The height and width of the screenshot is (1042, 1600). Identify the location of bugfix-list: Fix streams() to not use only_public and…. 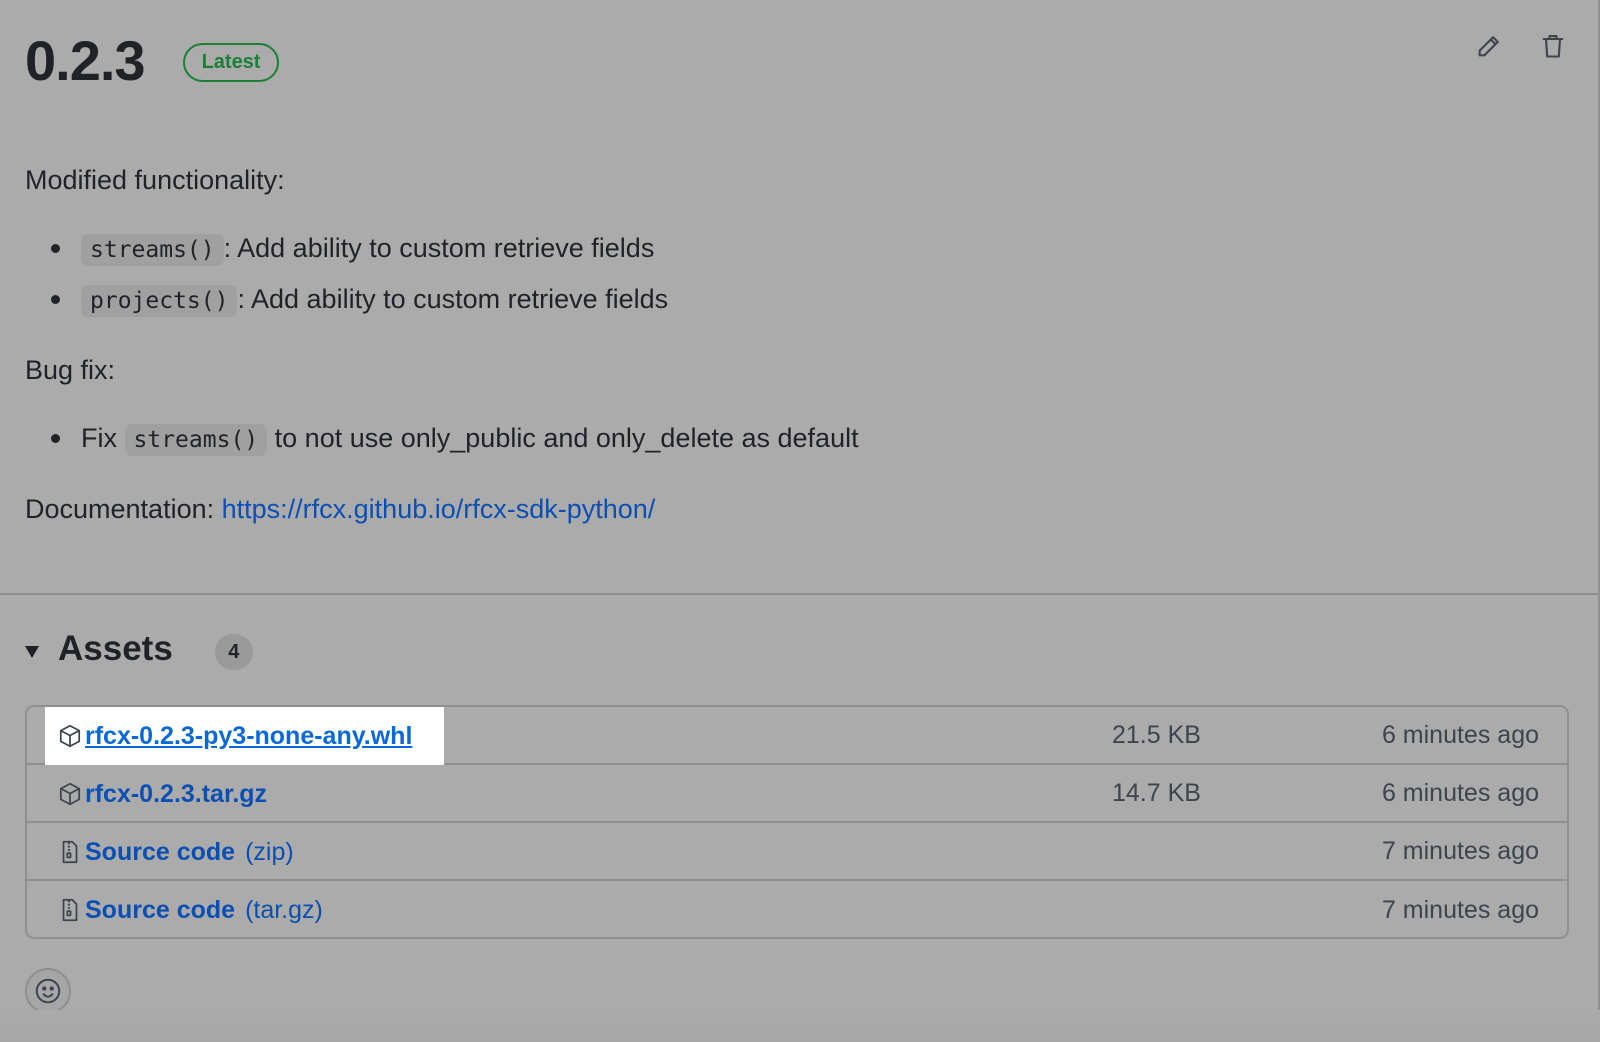
(775, 439).